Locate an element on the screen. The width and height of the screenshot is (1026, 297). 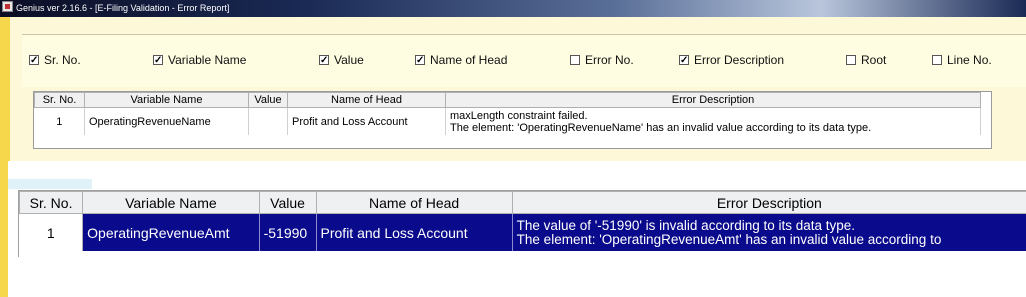
option-error-description: Error Description is located at coordinates (732, 60).